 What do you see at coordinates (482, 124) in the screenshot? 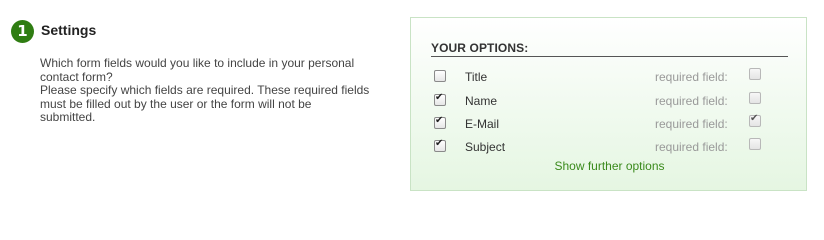
I see `field-label-email: E-Mail` at bounding box center [482, 124].